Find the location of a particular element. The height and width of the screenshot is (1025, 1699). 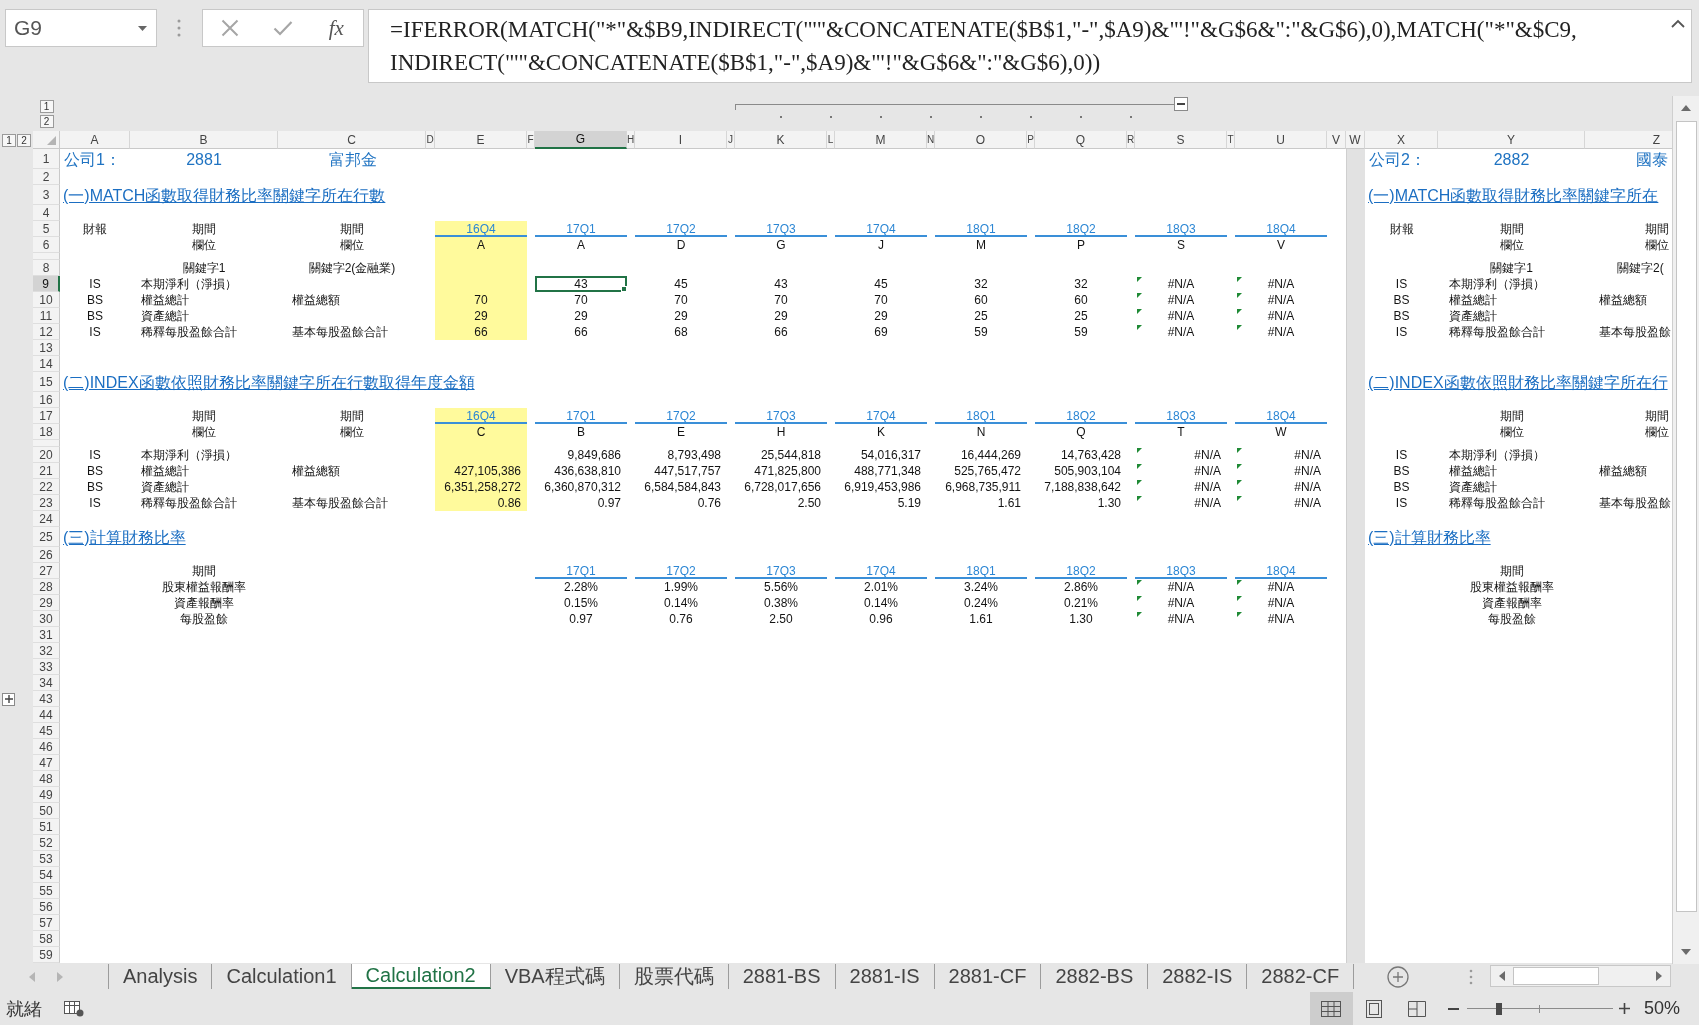

row-header: 18 is located at coordinates (46, 432).